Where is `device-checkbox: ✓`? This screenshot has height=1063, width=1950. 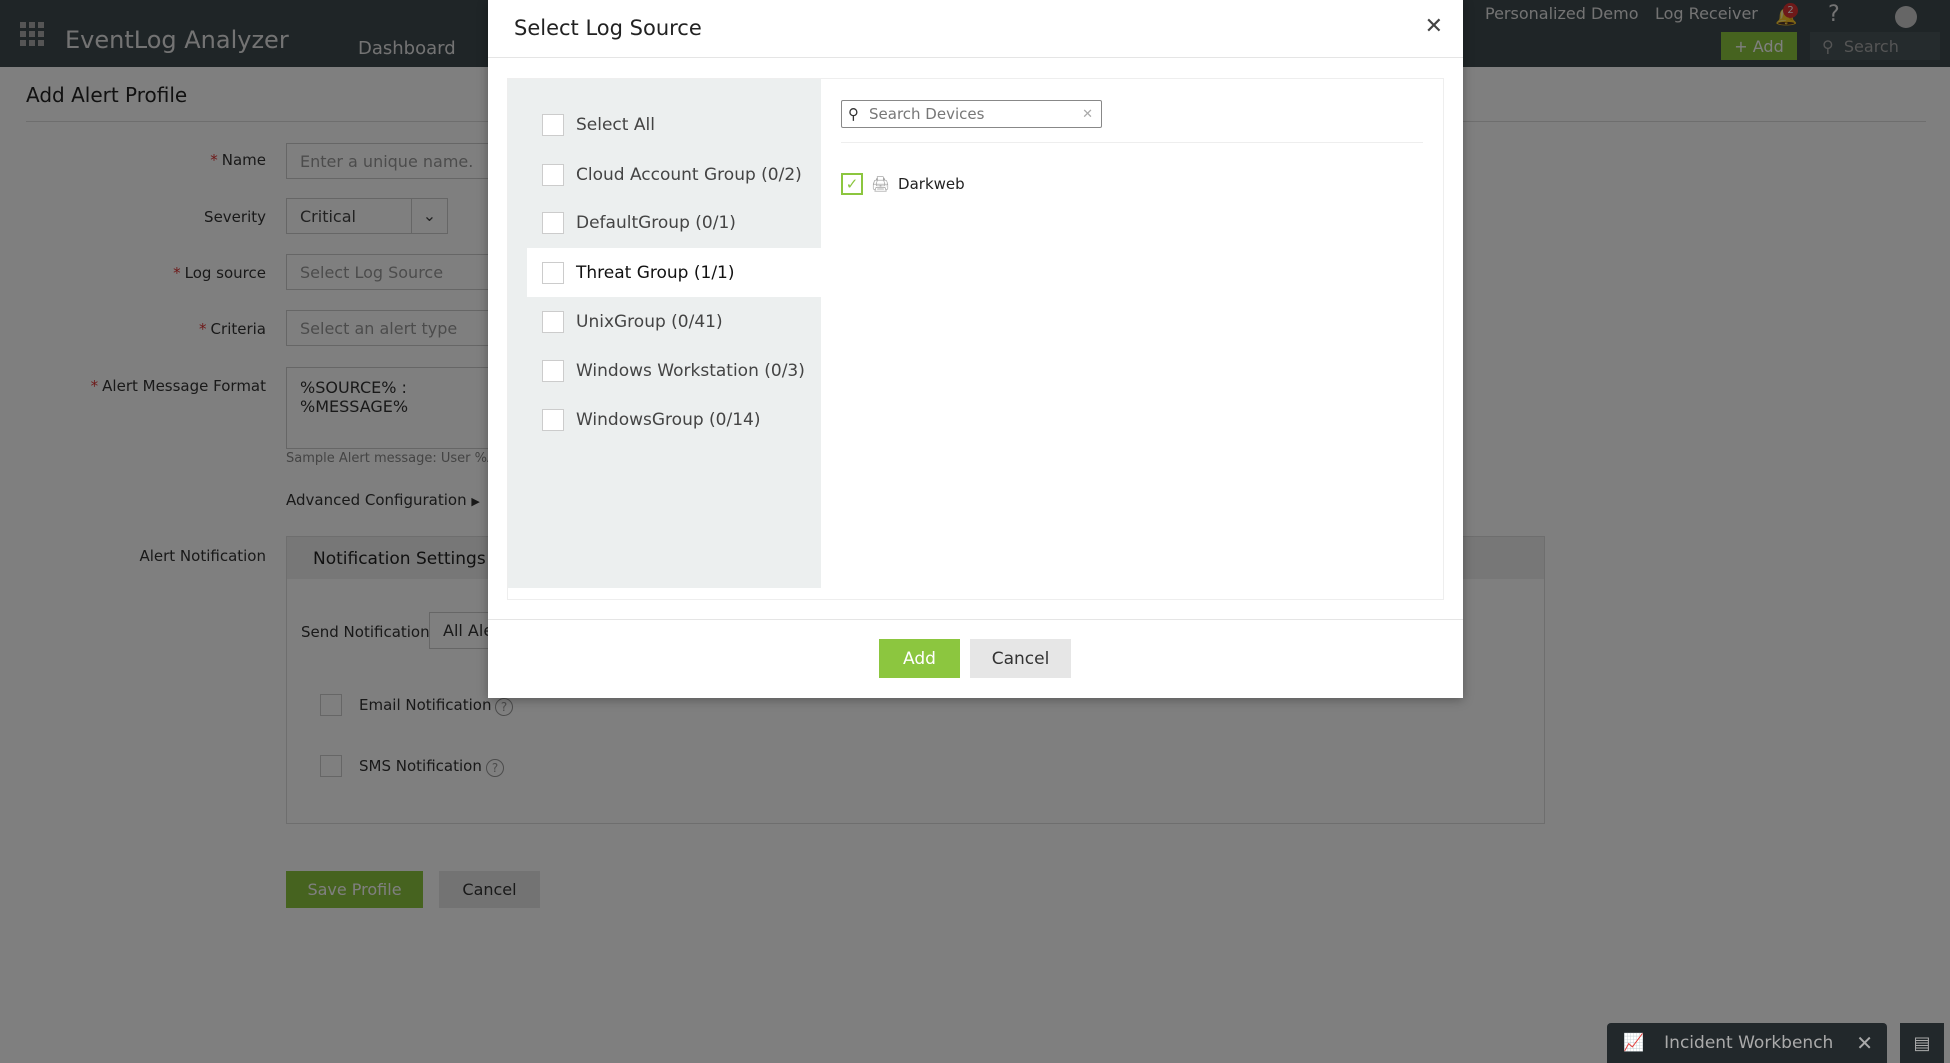
device-checkbox: ✓ is located at coordinates (852, 184).